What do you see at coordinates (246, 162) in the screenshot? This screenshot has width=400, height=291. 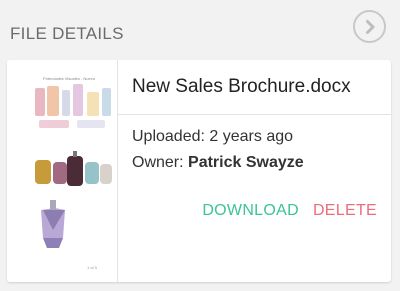 I see `owner-name: Patrick Swayze` at bounding box center [246, 162].